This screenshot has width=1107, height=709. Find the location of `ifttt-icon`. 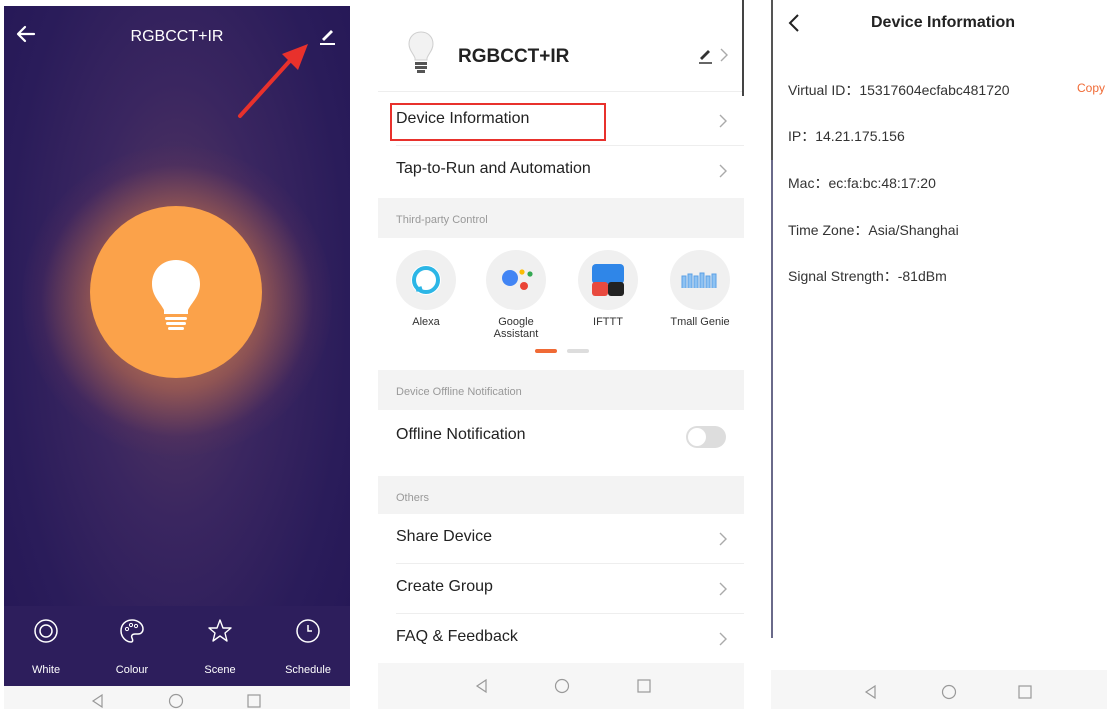

ifttt-icon is located at coordinates (608, 280).